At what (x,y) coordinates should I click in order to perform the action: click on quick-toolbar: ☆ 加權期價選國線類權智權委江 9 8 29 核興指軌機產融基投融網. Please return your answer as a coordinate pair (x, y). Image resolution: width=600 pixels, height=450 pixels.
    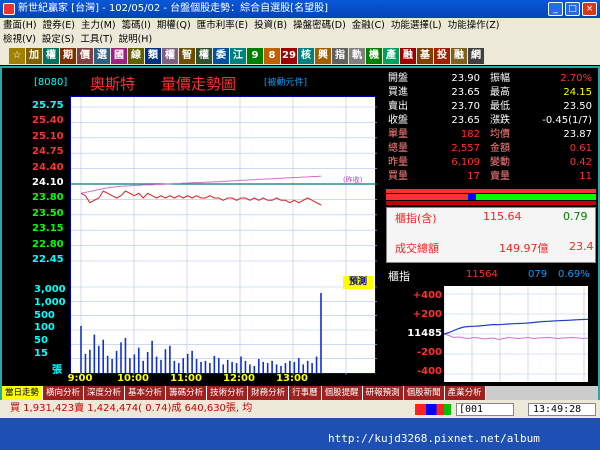
    Looking at the image, I should click on (300, 56).